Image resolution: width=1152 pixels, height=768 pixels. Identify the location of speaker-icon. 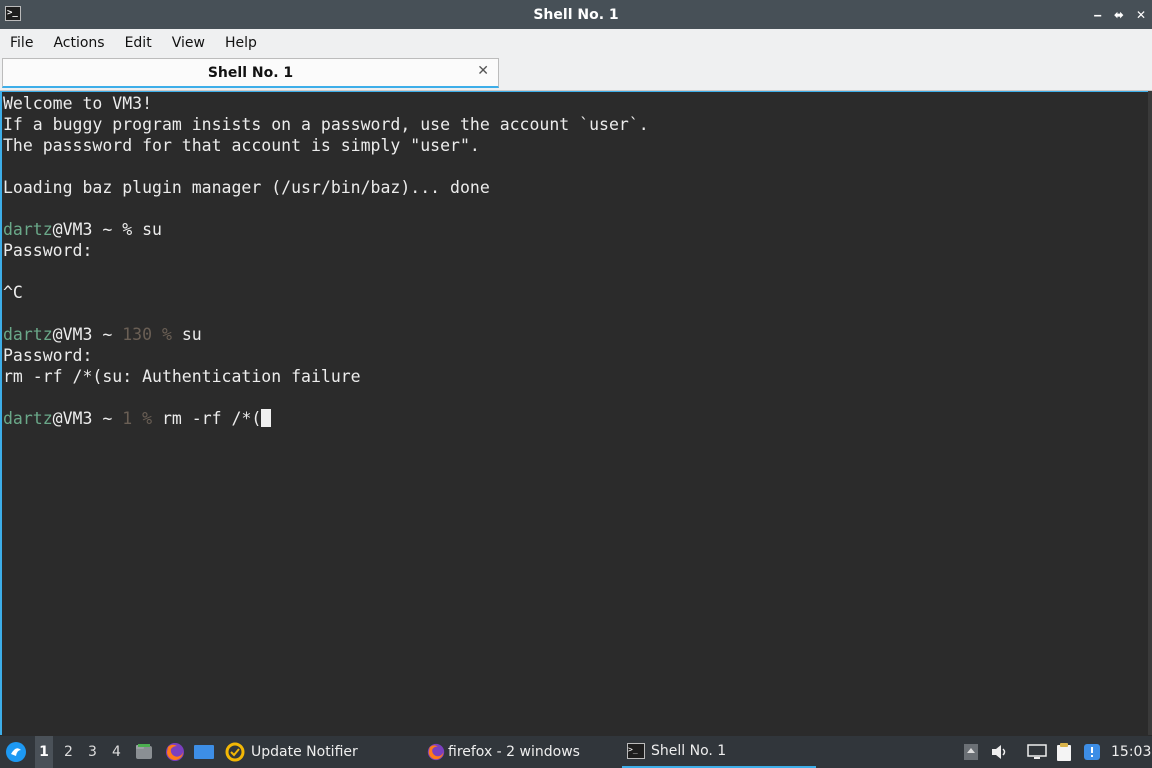
(999, 752).